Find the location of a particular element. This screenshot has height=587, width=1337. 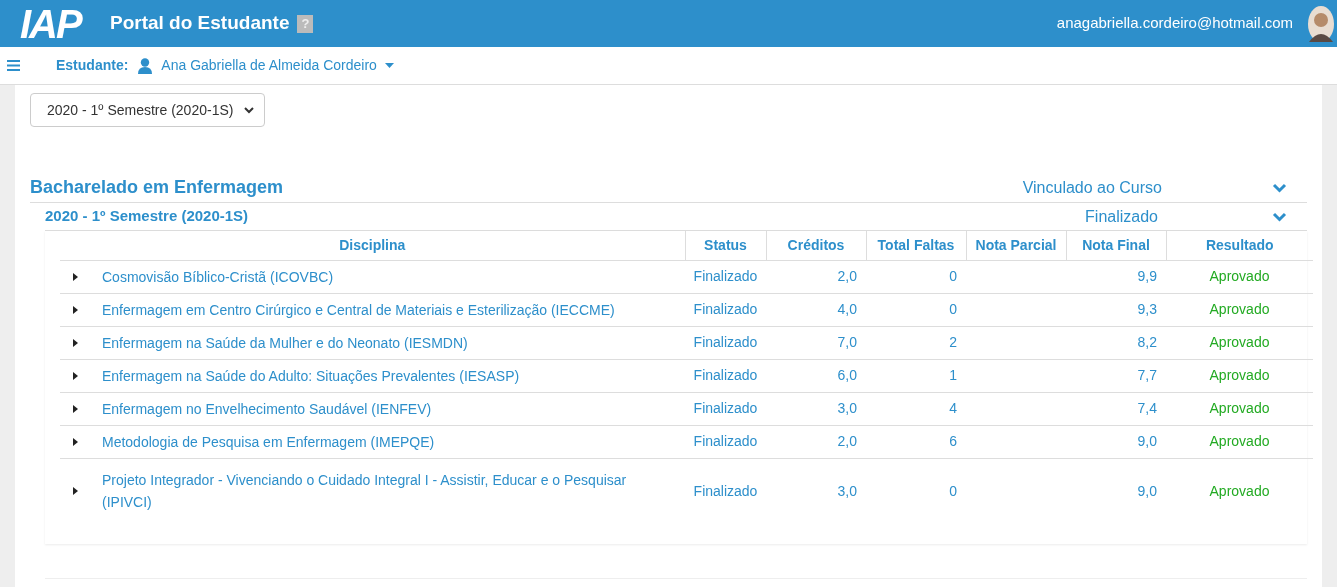

table-cell: 4,0 is located at coordinates (847, 309).